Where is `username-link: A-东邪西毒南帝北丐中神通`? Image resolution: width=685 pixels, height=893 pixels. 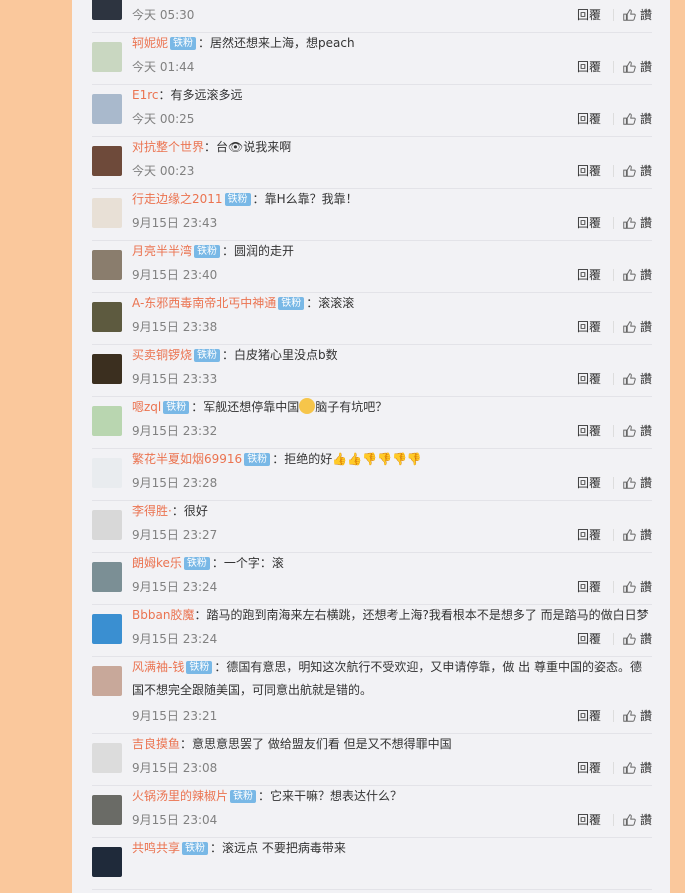
username-link: A-东邪西毒南帝北丐中神通 is located at coordinates (204, 303).